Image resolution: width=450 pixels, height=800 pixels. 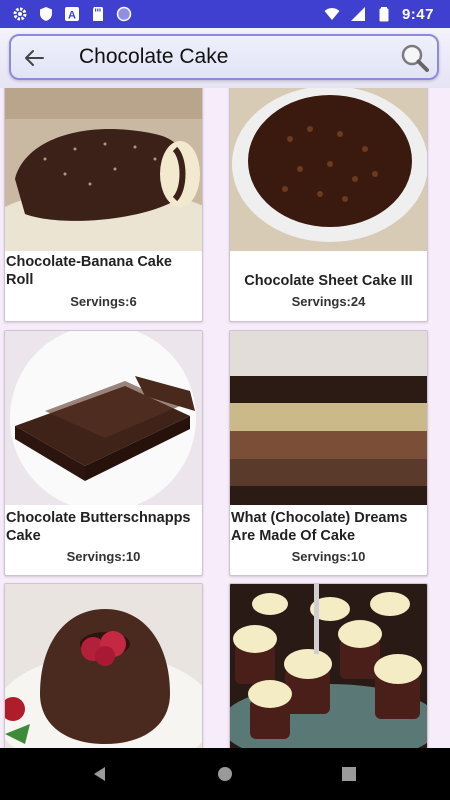 I want to click on wifi-icon, so click(x=332, y=14).